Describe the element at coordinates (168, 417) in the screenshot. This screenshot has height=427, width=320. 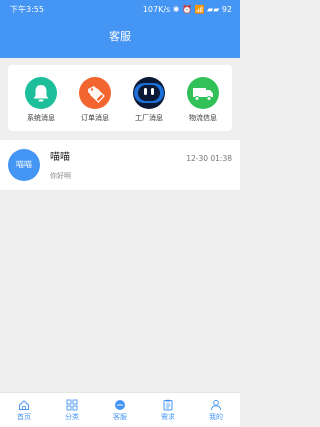
I see `tab-label: 需求` at that location.